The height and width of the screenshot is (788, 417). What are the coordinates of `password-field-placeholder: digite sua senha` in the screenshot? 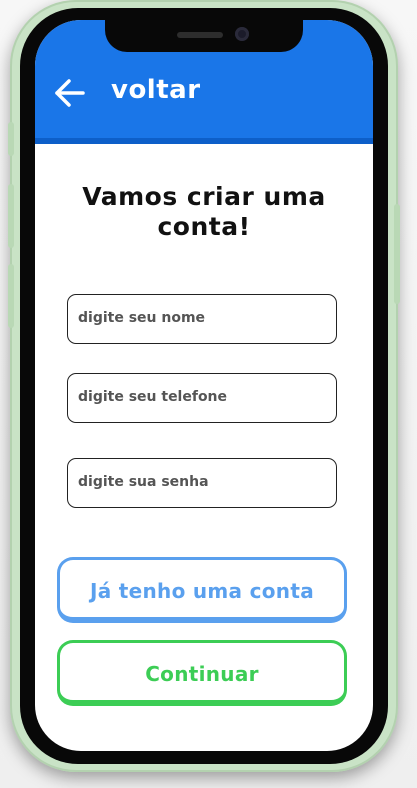 It's located at (143, 482).